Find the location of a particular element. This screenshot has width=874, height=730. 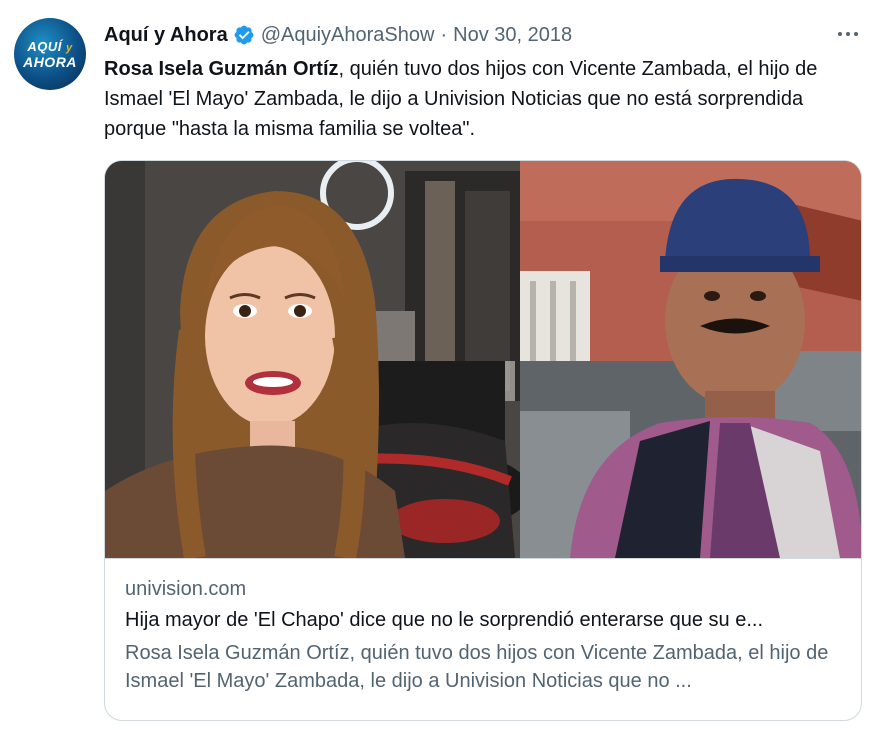

tweet-date: Nov 30, 2018 is located at coordinates (512, 35).